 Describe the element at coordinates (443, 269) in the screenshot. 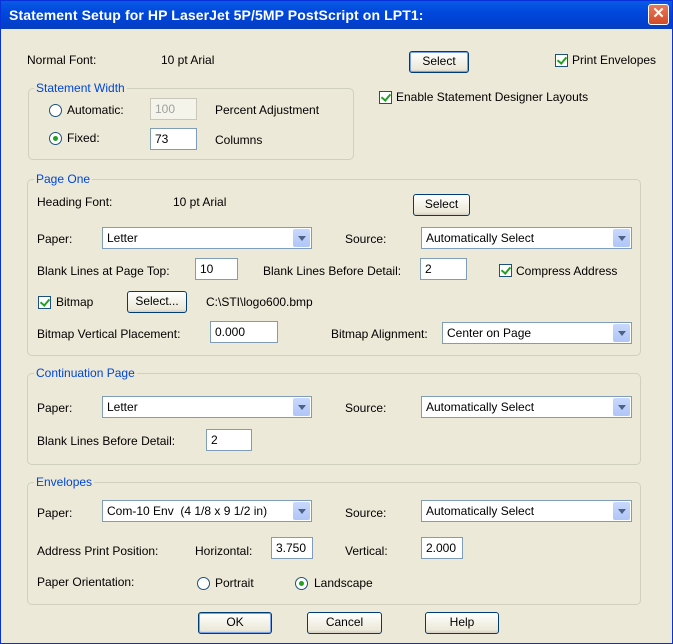

I see `blank-lines-before-detail-input: 2` at that location.